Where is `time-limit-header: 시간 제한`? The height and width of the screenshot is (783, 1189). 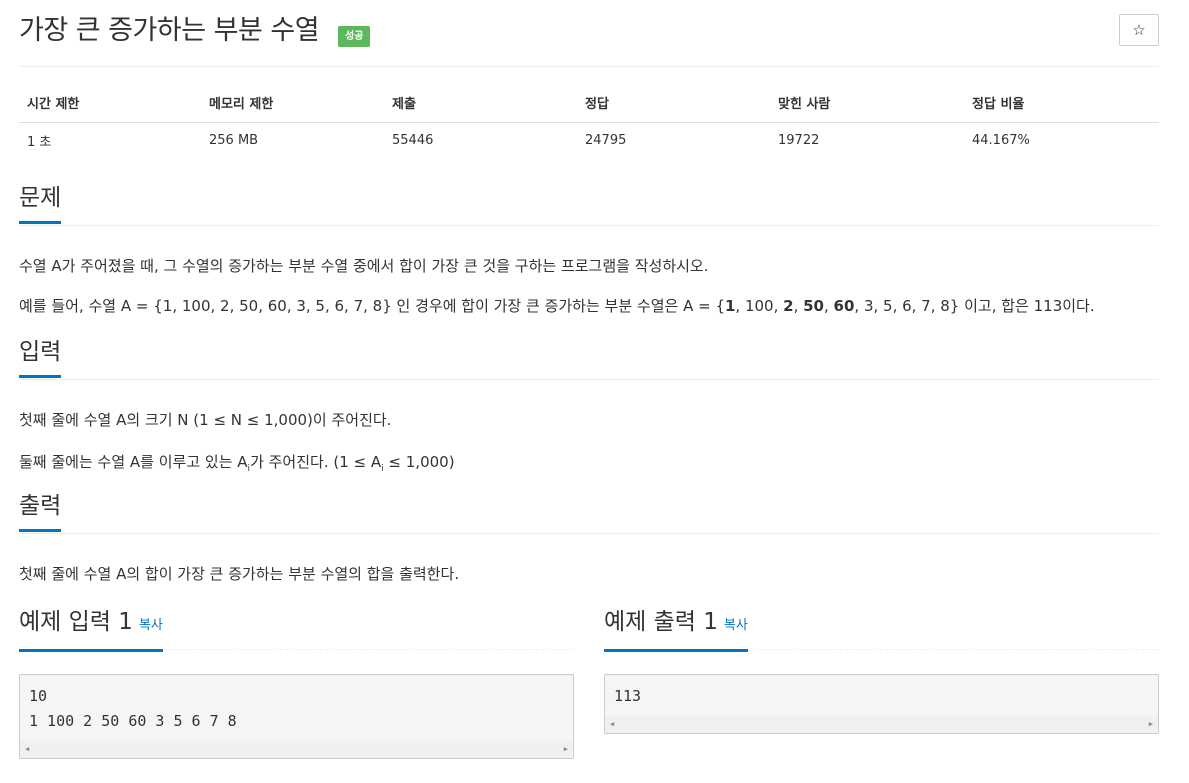
time-limit-header: 시간 제한 is located at coordinates (110, 103).